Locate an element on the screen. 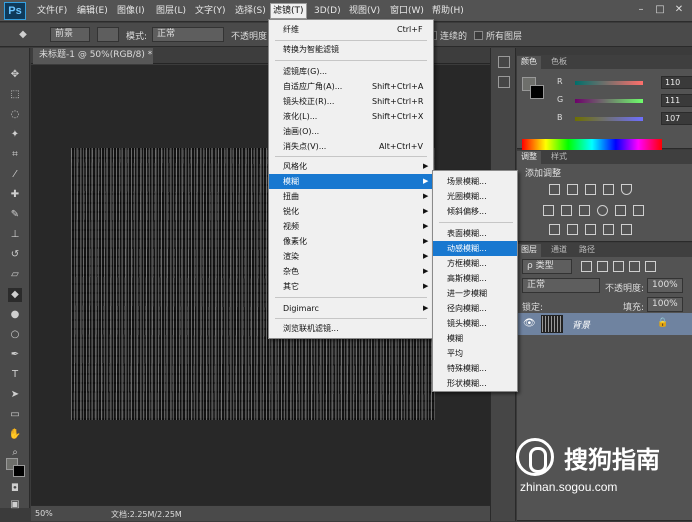  background-color-swatch is located at coordinates (19, 471).